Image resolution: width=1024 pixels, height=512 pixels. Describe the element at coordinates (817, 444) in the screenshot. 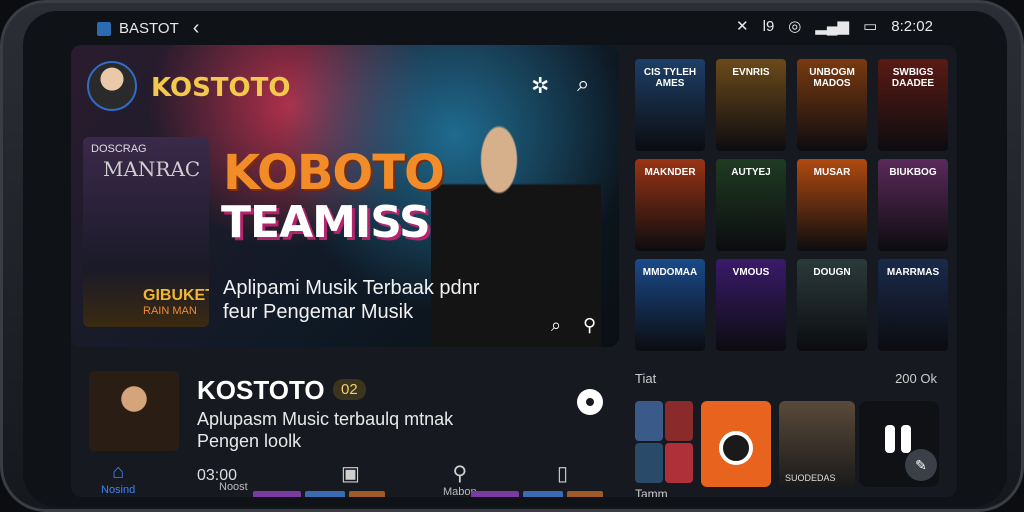

I see `album-card-dark: SUODEDAS` at that location.